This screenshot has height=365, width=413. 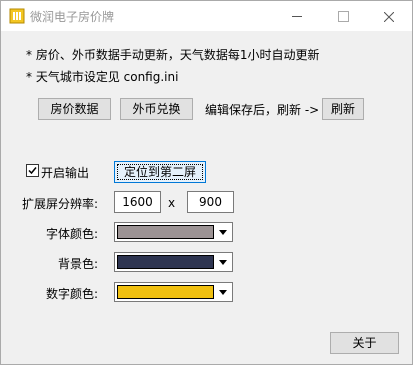 I want to click on weather-config-note: * 天气城市设定见 config.ini, so click(x=102, y=76).